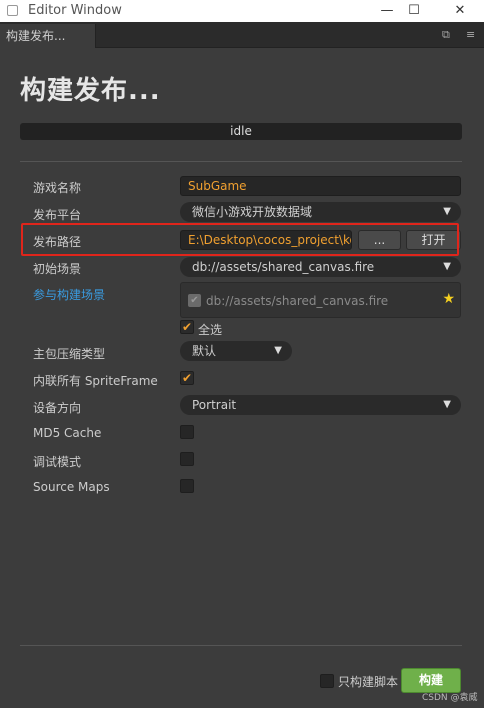 Image resolution: width=484 pixels, height=708 pixels. I want to click on bottom-divider, so click(241, 645).